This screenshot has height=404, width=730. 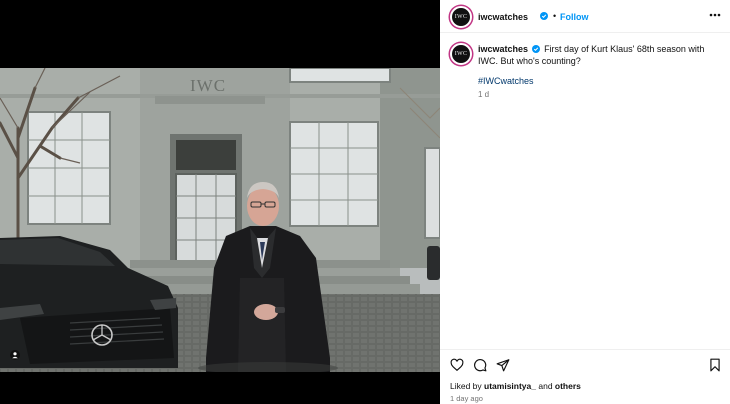 What do you see at coordinates (503, 49) in the screenshot?
I see `caption-username: iwcwatches` at bounding box center [503, 49].